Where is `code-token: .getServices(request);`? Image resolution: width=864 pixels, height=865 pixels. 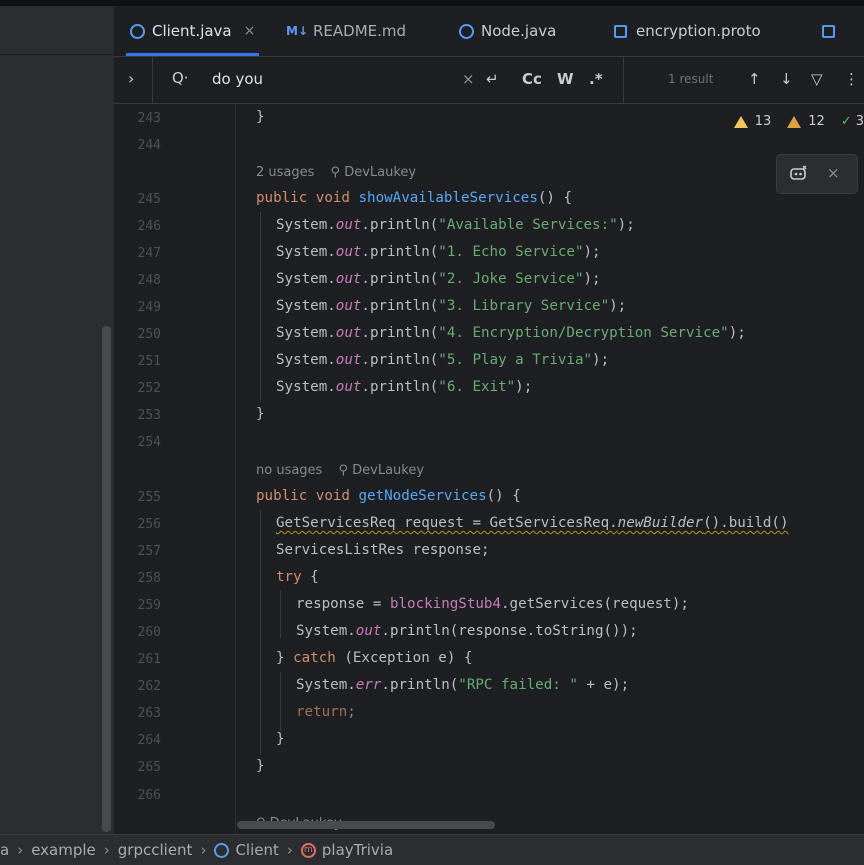
code-token: .getServices(request); is located at coordinates (595, 604).